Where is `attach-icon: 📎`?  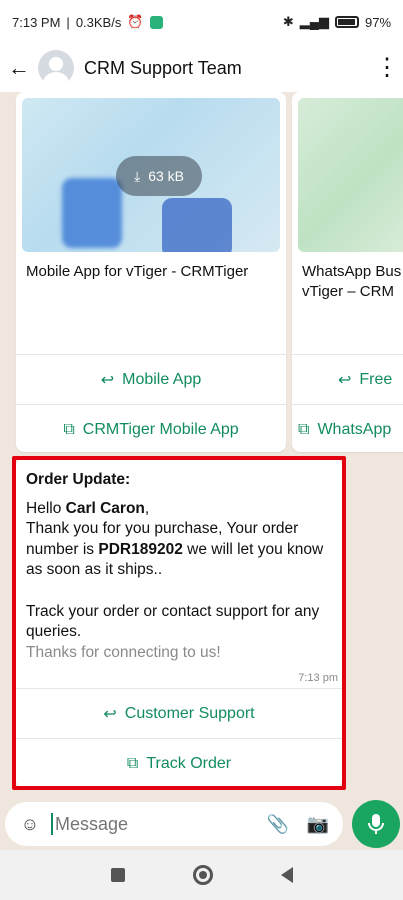
attach-icon: 📎 is located at coordinates (278, 824).